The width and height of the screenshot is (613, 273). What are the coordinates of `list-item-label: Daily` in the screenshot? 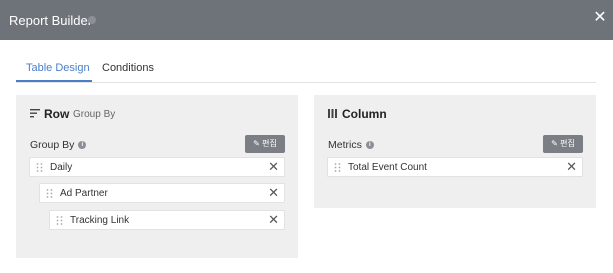 It's located at (61, 167).